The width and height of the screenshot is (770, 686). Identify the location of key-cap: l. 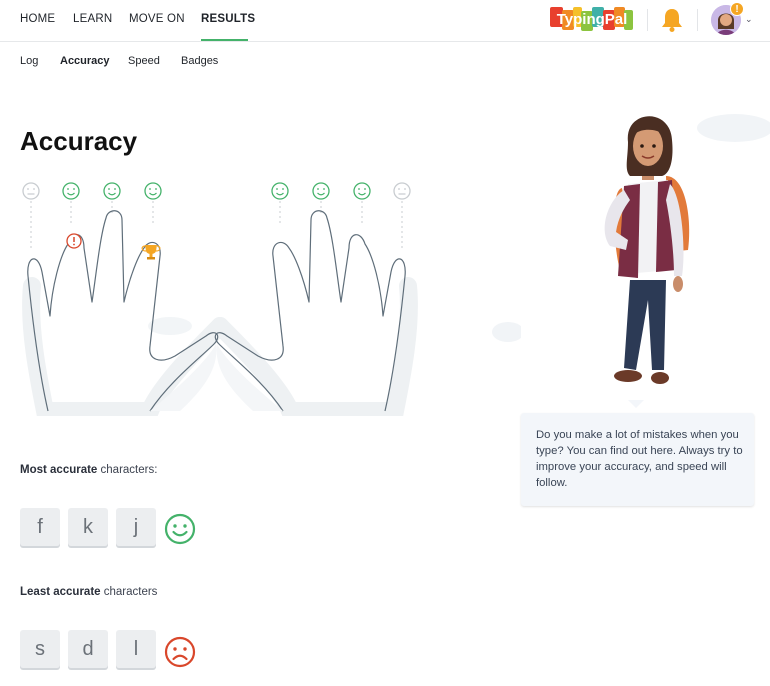
(136, 649).